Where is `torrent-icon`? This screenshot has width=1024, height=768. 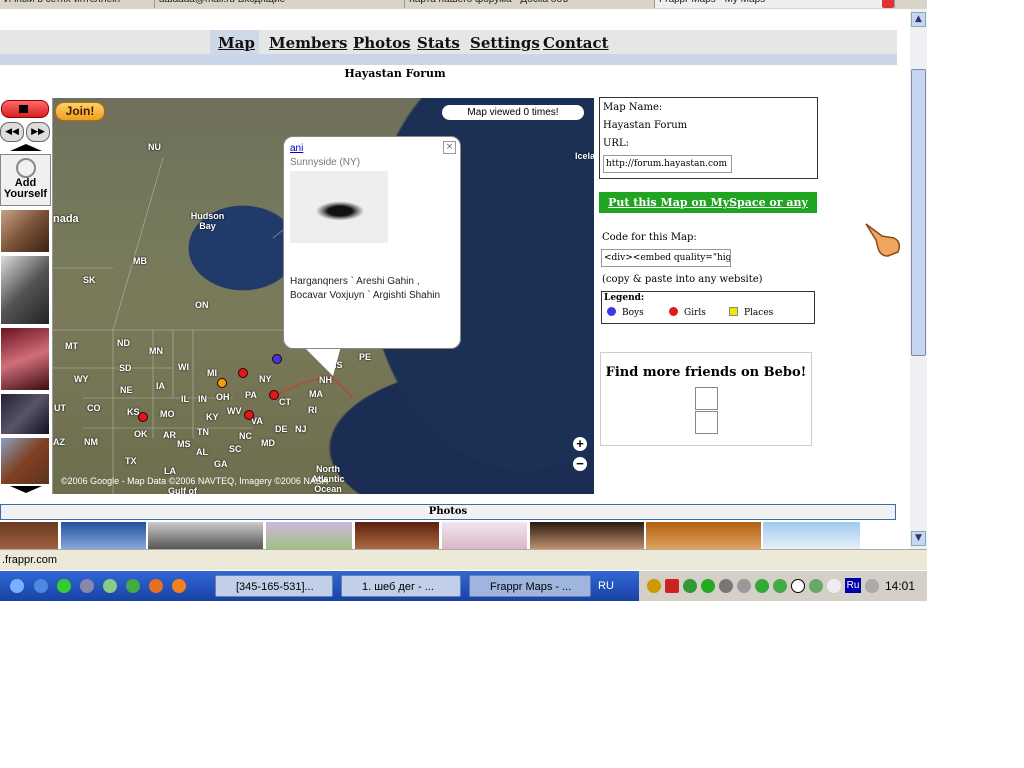 torrent-icon is located at coordinates (133, 586).